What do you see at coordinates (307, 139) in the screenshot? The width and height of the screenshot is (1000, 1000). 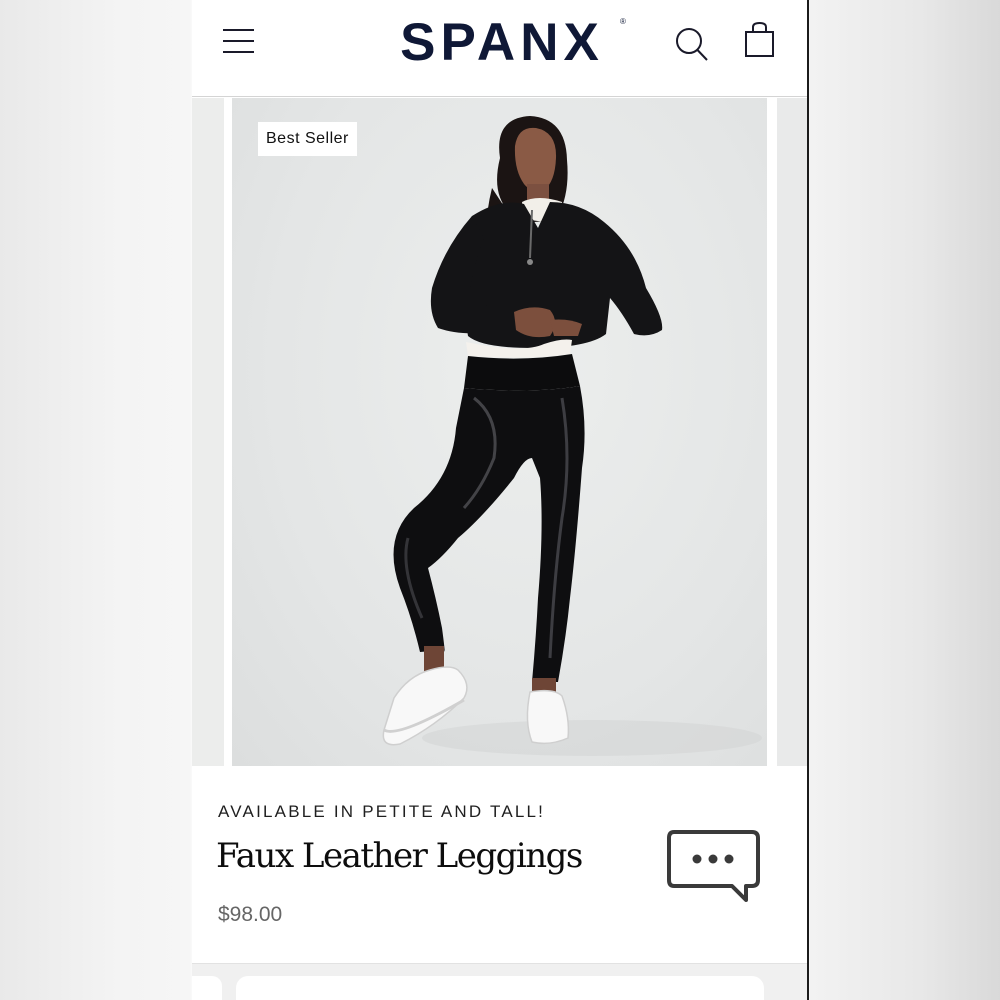 I see `best-seller-badge: Best Seller` at bounding box center [307, 139].